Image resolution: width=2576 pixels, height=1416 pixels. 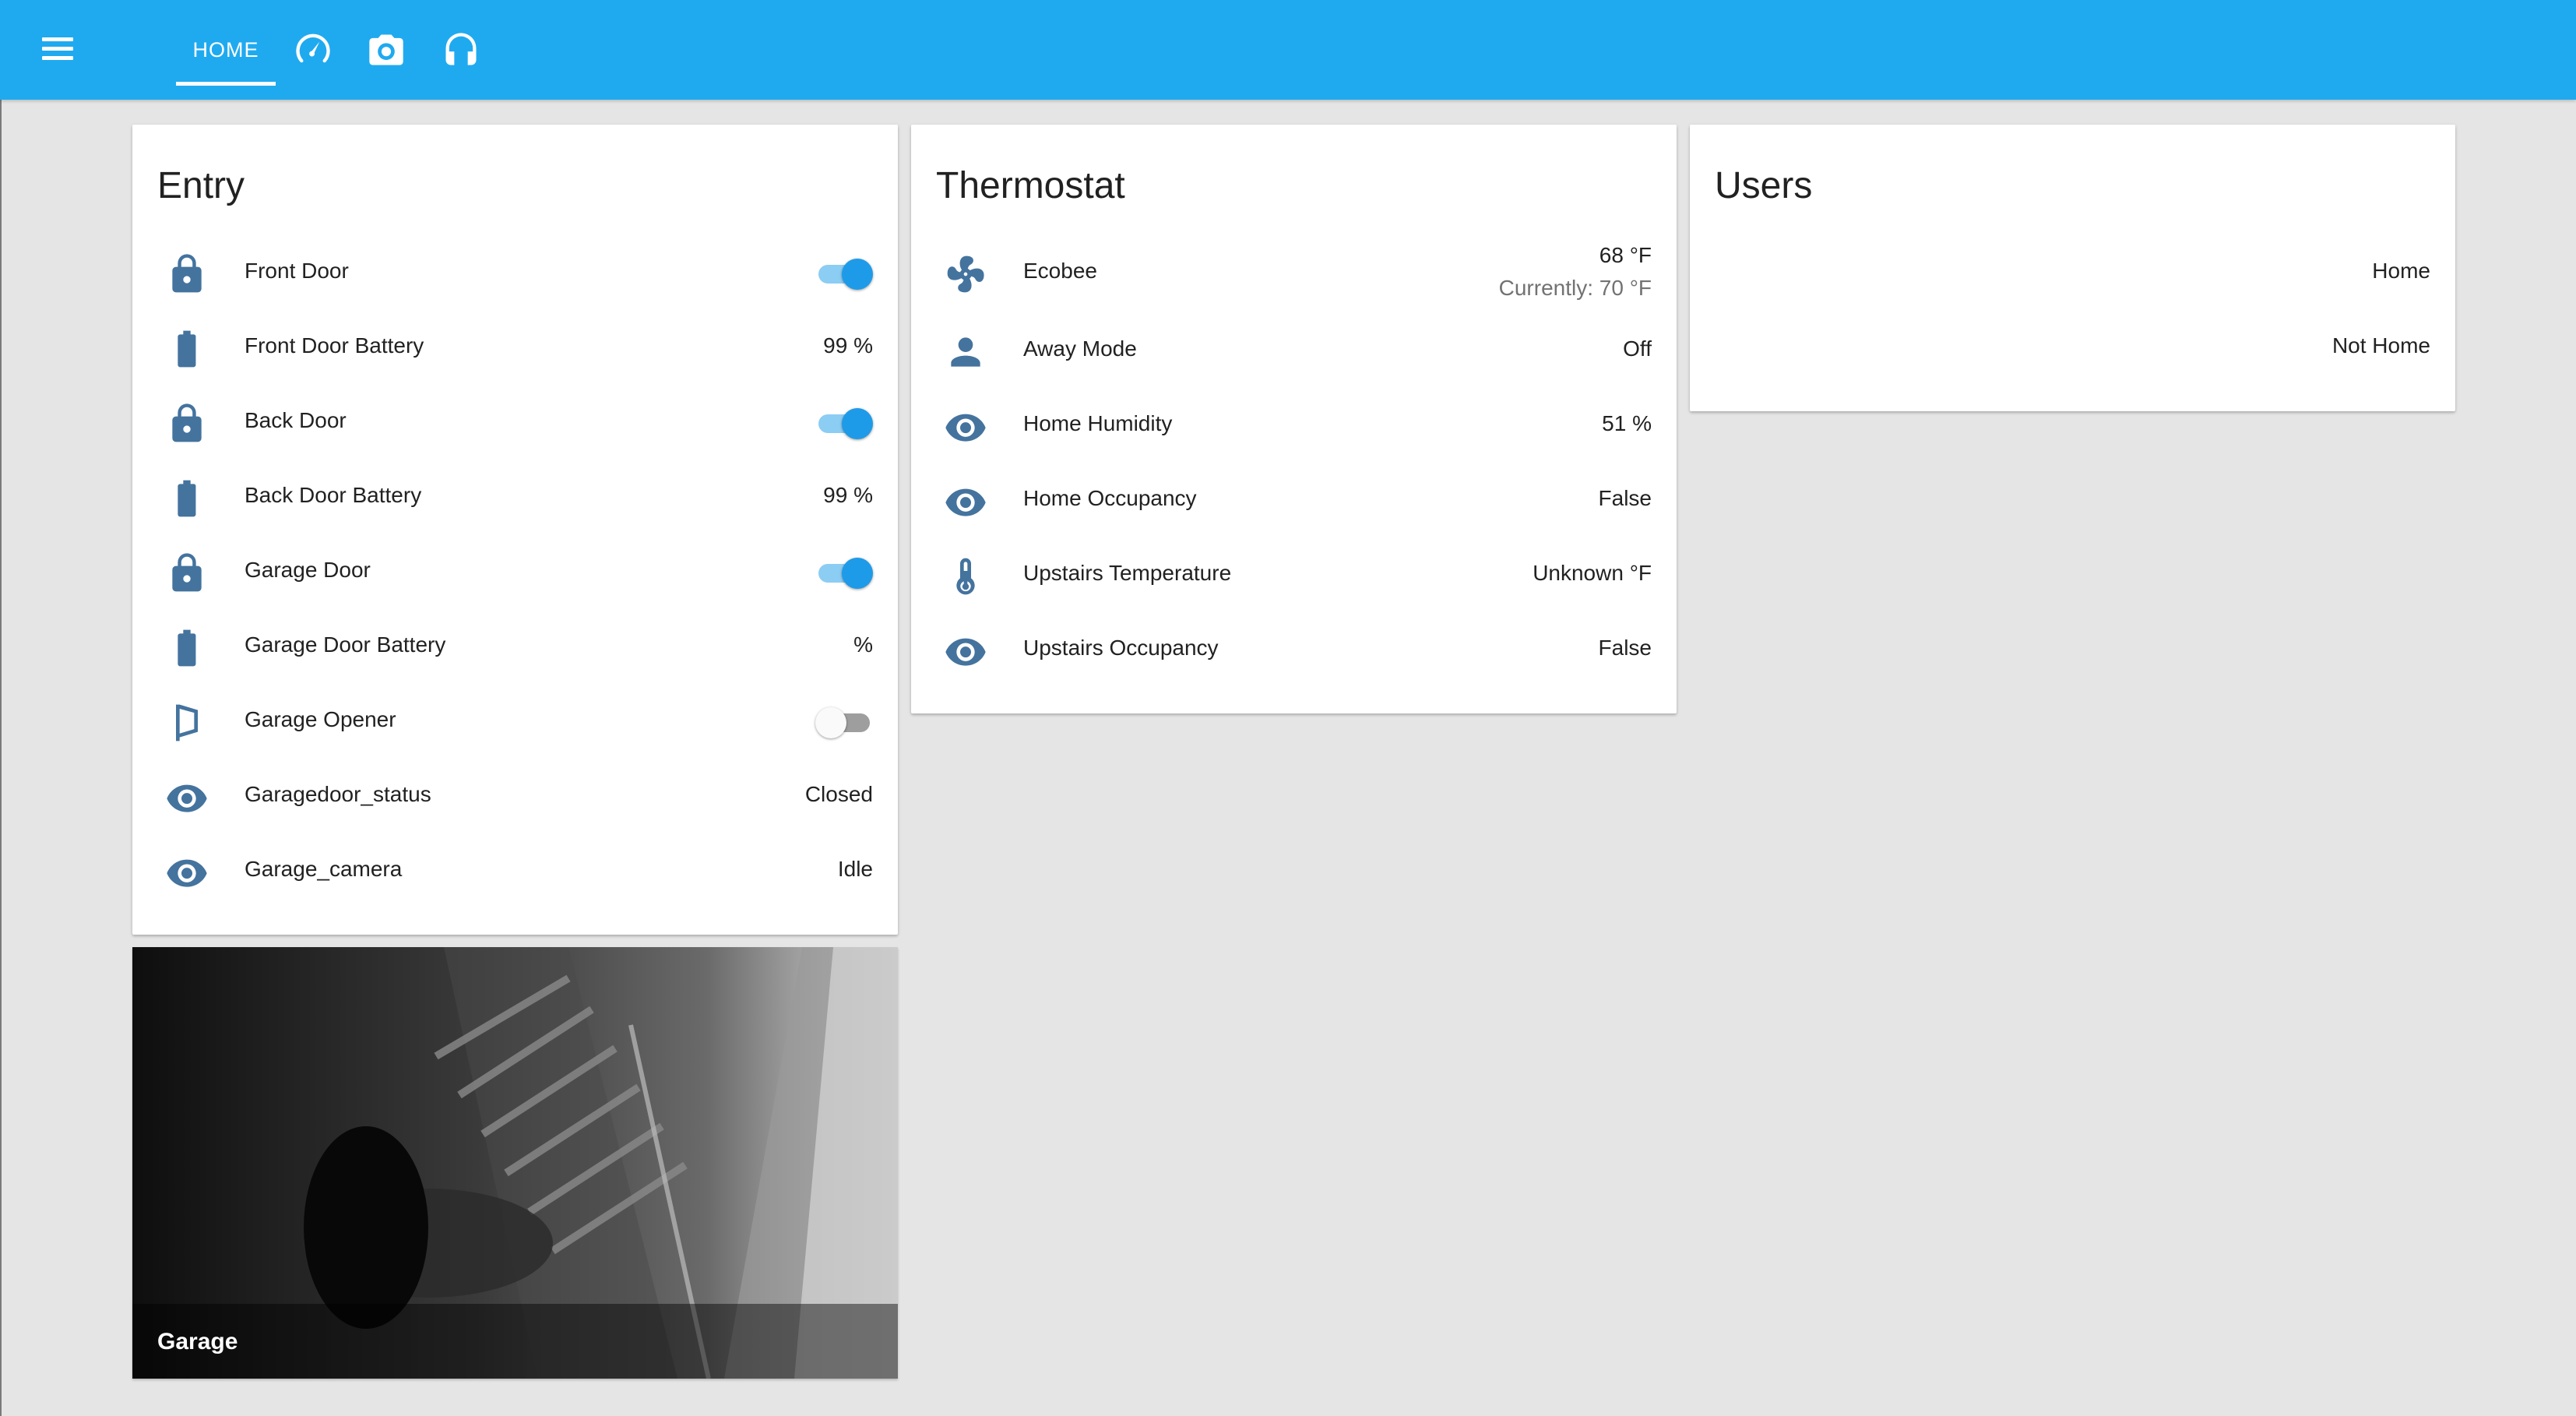 What do you see at coordinates (515, 423) in the screenshot?
I see `entity-row-back-door: Back Door` at bounding box center [515, 423].